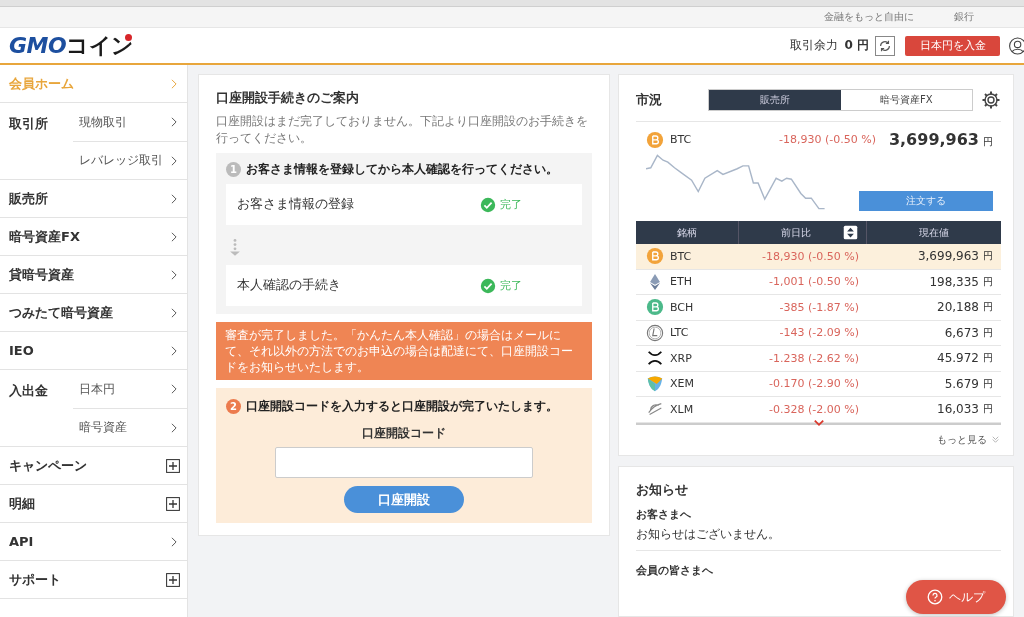 This screenshot has height=617, width=1024. I want to click on balance-value: 0 円, so click(856, 45).